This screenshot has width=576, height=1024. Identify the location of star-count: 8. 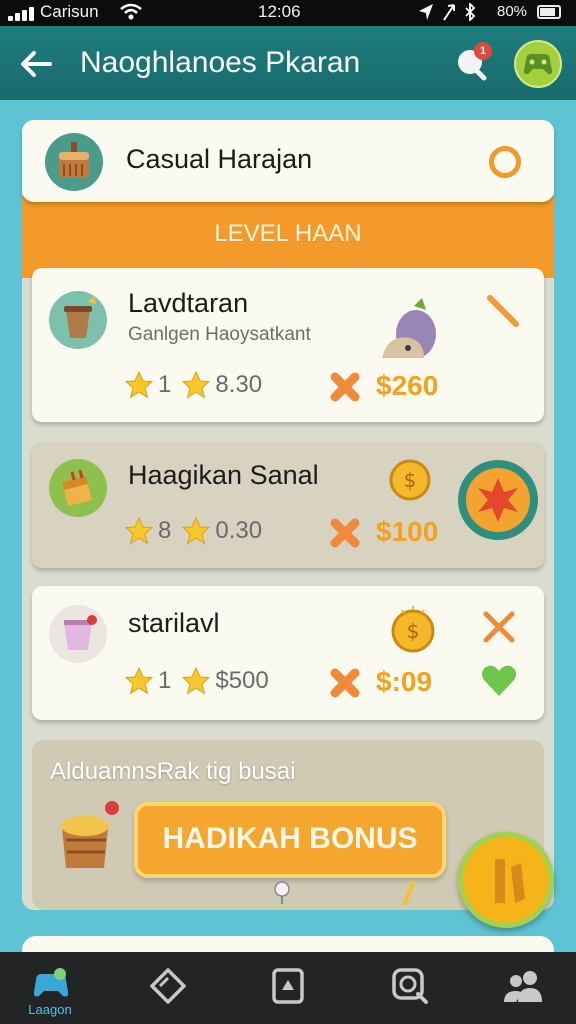
(165, 530).